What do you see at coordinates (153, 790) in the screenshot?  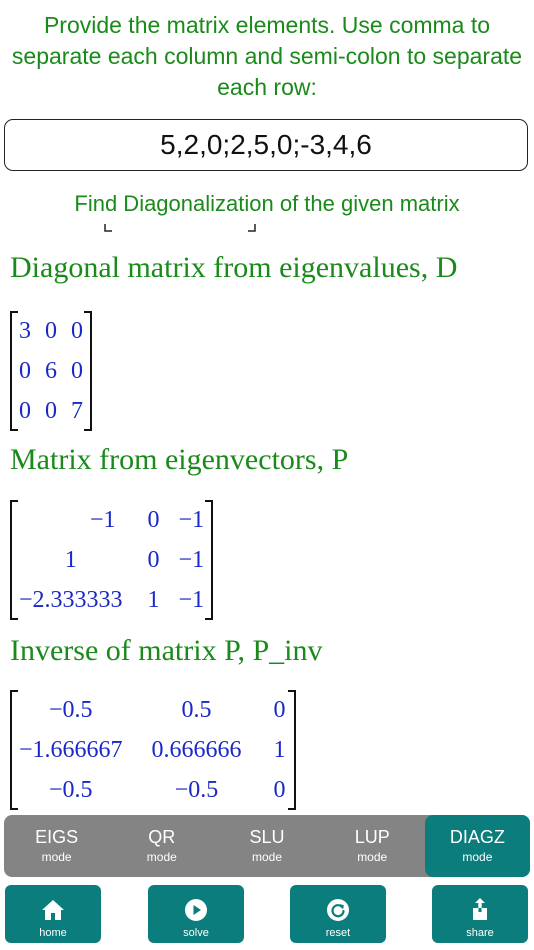 I see `matrix-row: −0.5 −0.5 0` at bounding box center [153, 790].